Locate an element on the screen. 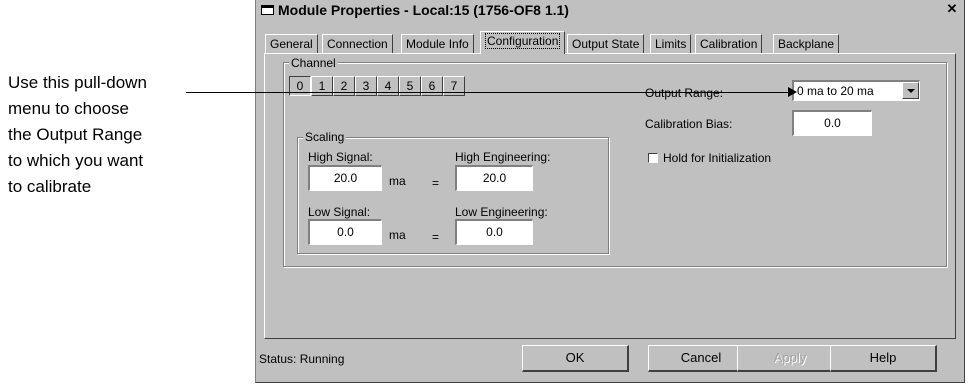 Image resolution: width=968 pixels, height=385 pixels. status-text: Status: Running is located at coordinates (302, 359).